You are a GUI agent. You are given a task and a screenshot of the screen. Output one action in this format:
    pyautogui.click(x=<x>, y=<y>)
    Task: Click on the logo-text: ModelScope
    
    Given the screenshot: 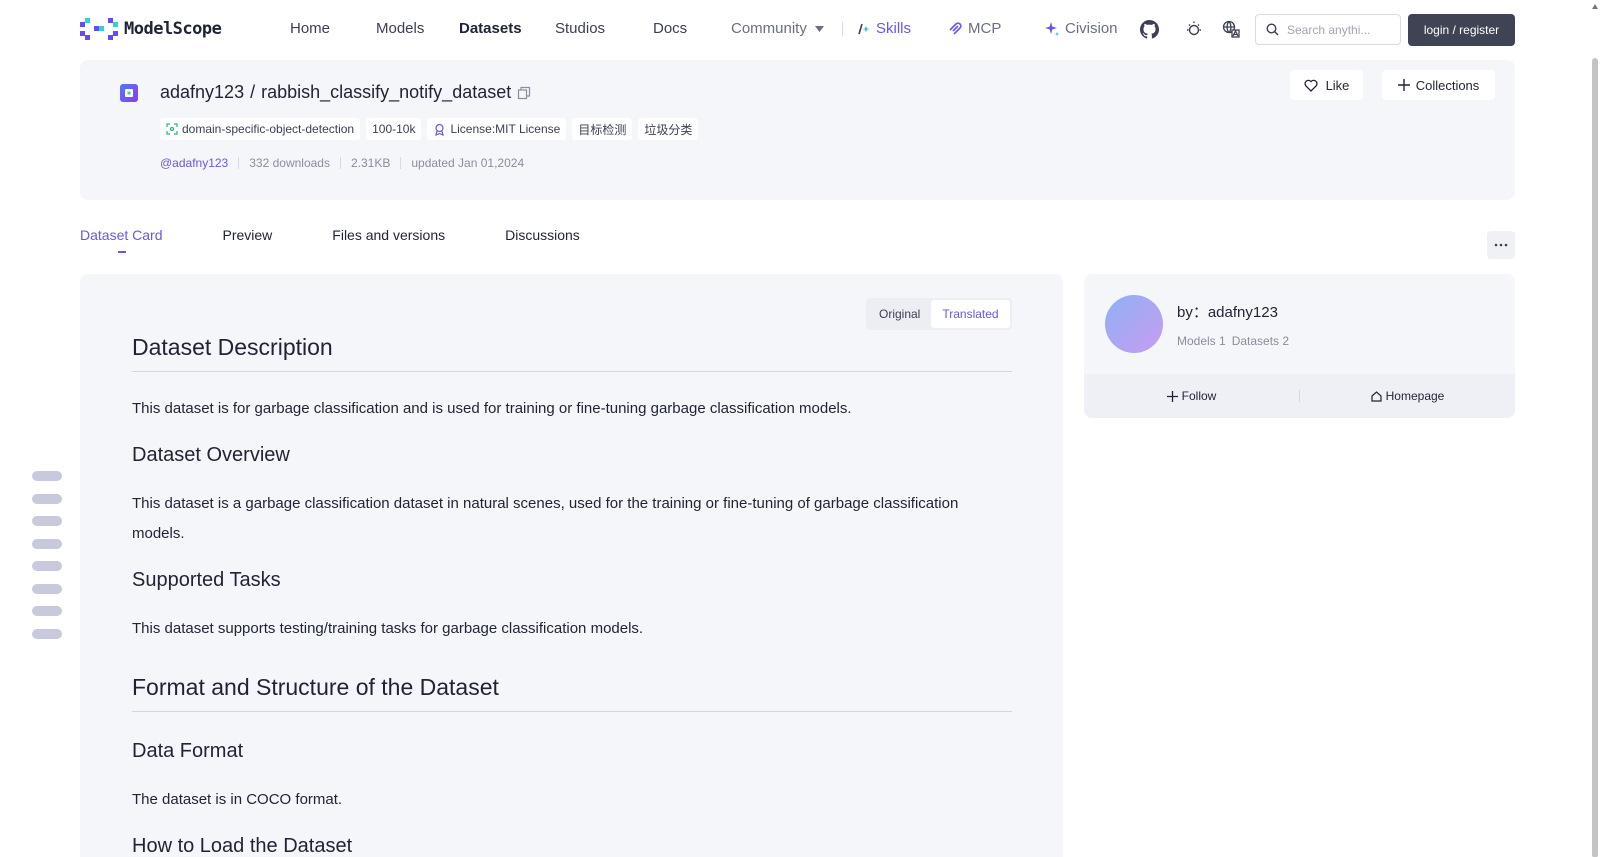 What is the action you would take?
    pyautogui.click(x=173, y=29)
    